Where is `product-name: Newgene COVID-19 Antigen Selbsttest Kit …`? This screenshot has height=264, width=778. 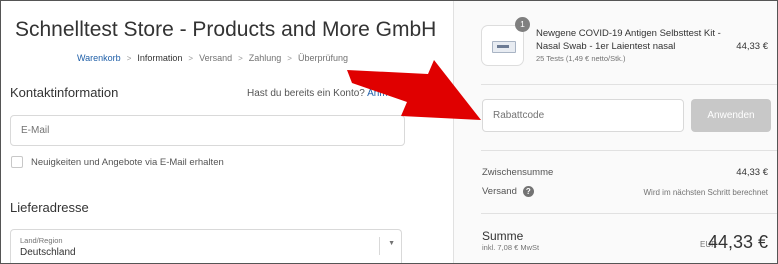
product-name: Newgene COVID-19 Antigen Selbsttest Kit … is located at coordinates (628, 40).